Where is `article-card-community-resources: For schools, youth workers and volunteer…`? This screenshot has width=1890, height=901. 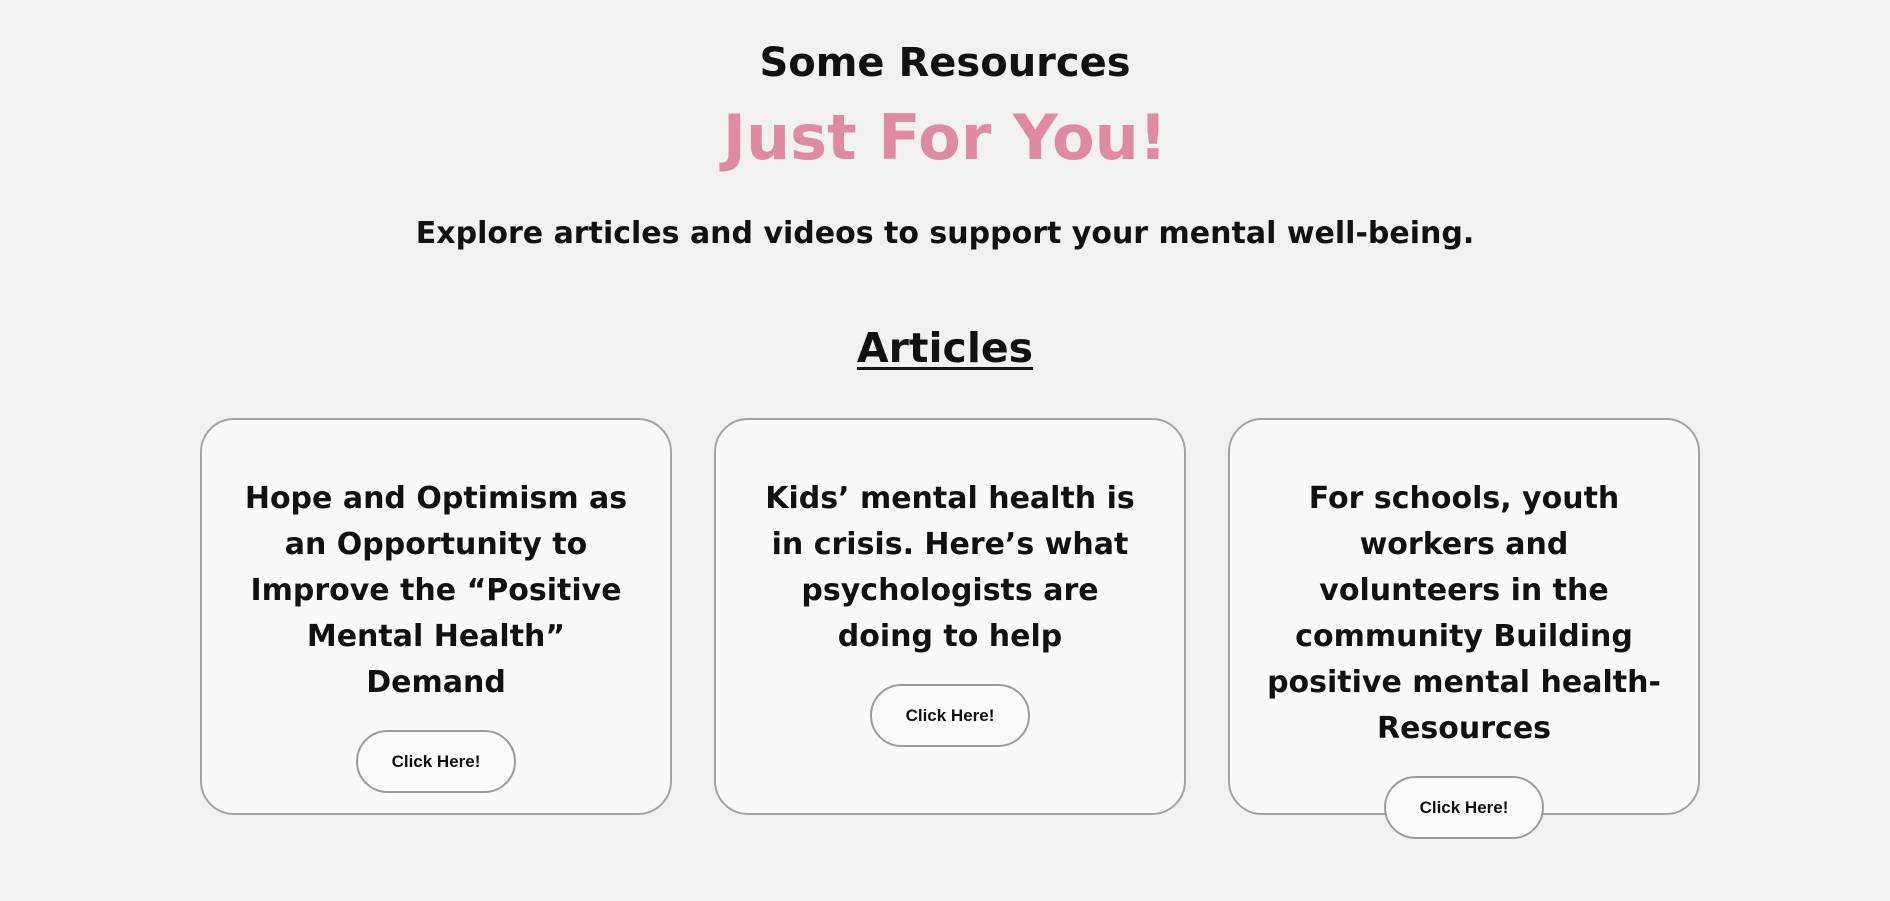
article-card-community-resources: For schools, youth workers and volunteer… is located at coordinates (1464, 628).